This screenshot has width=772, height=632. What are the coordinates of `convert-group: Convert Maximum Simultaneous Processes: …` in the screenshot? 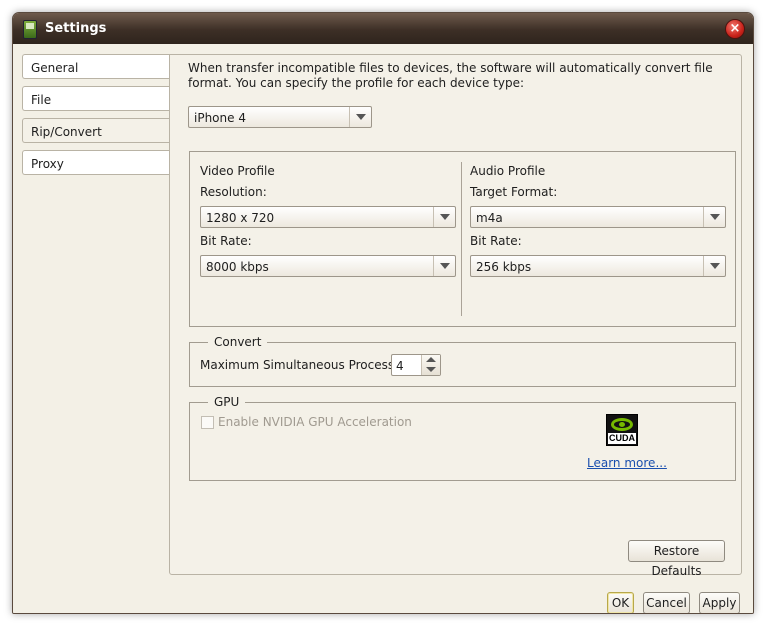 It's located at (462, 361).